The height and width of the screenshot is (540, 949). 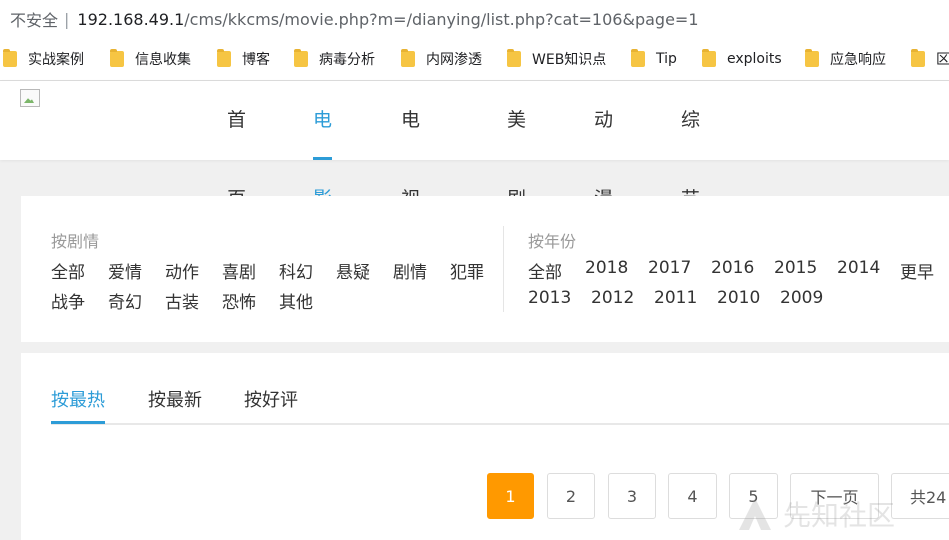 I want to click on genre-tag: 奇幻, so click(x=125, y=300).